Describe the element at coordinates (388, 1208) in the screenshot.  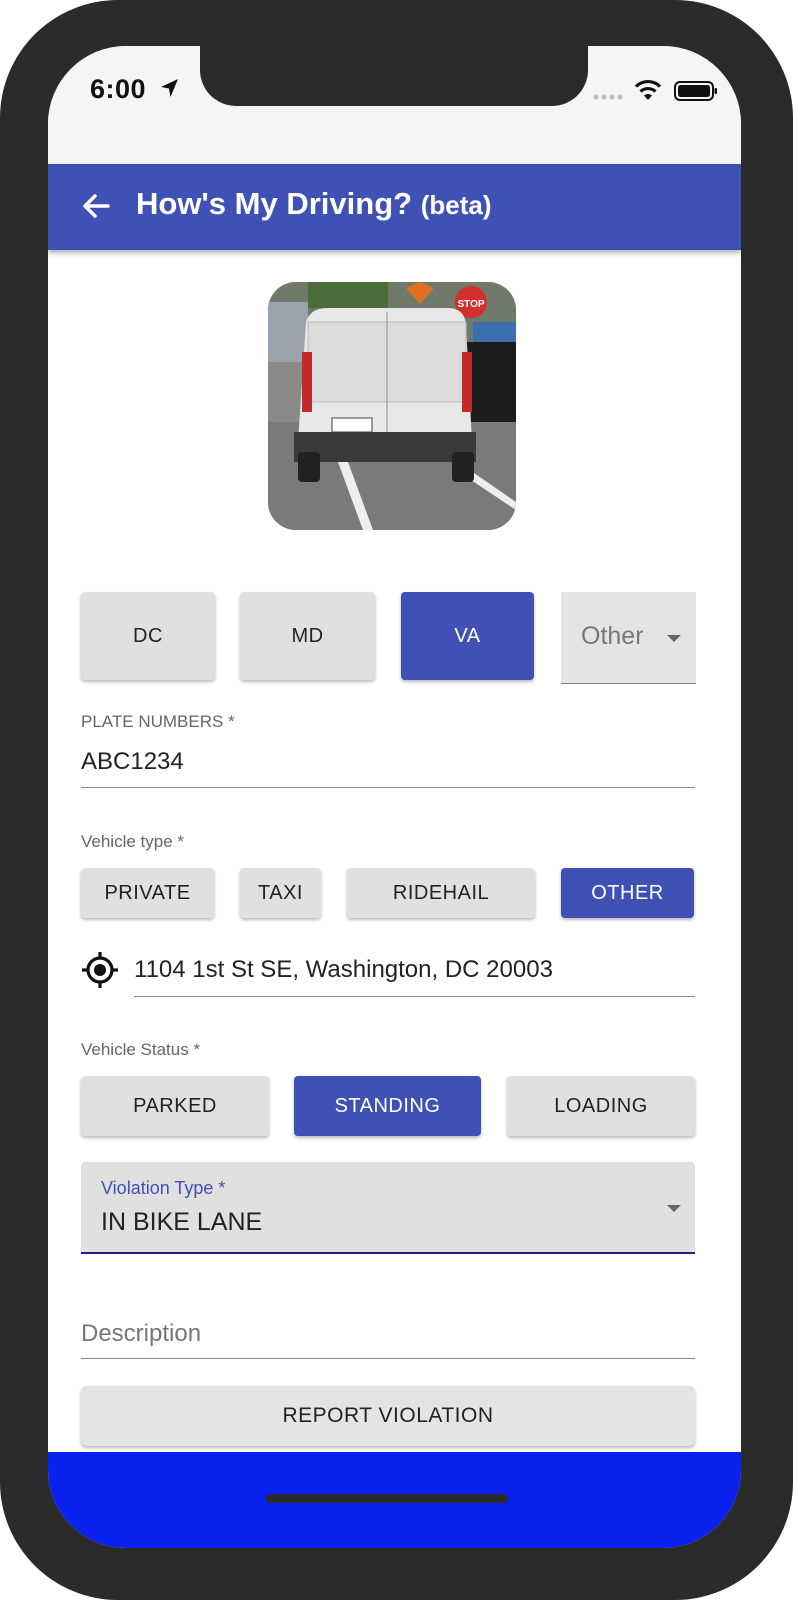
I see `violation-type-select: Violation Type * IN BIKE LANE` at that location.